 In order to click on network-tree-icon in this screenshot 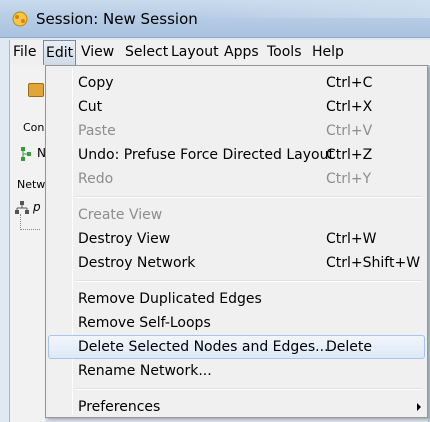, I will do `click(26, 154)`.